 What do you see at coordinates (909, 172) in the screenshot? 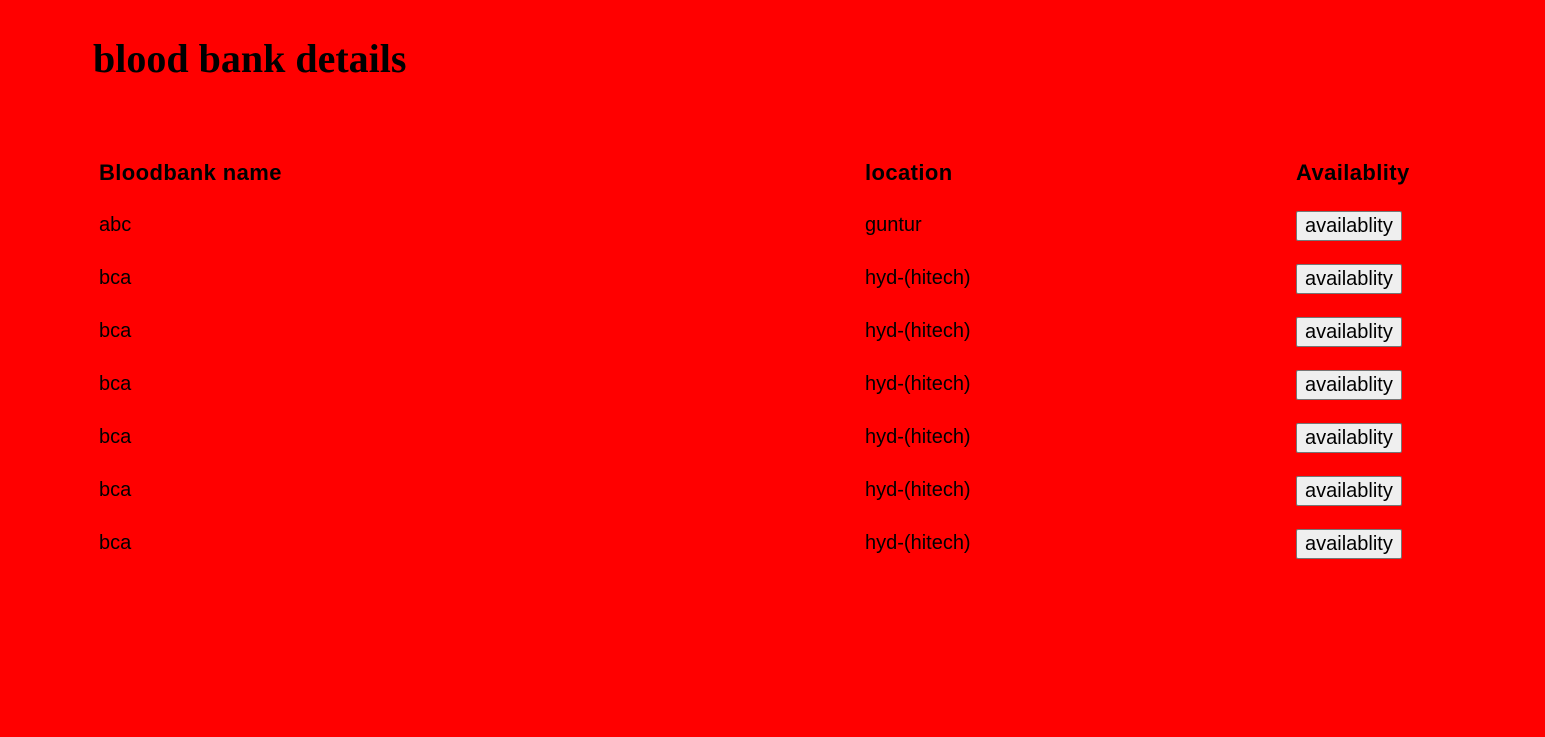
I see `column-header-location: location` at bounding box center [909, 172].